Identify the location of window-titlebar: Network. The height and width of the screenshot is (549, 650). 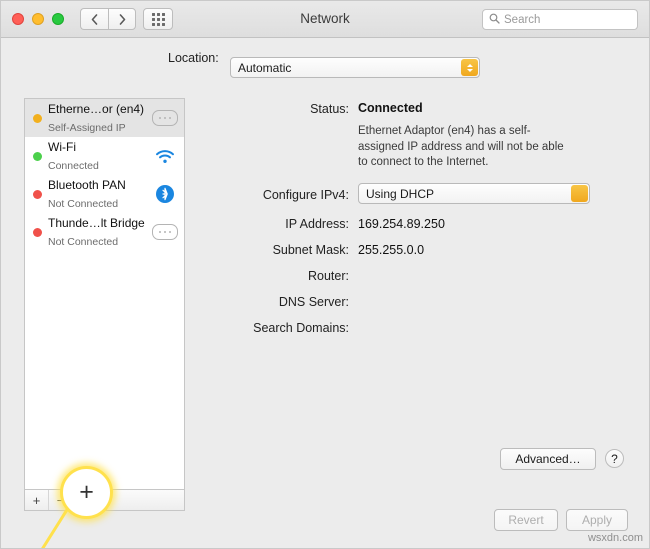
(325, 19).